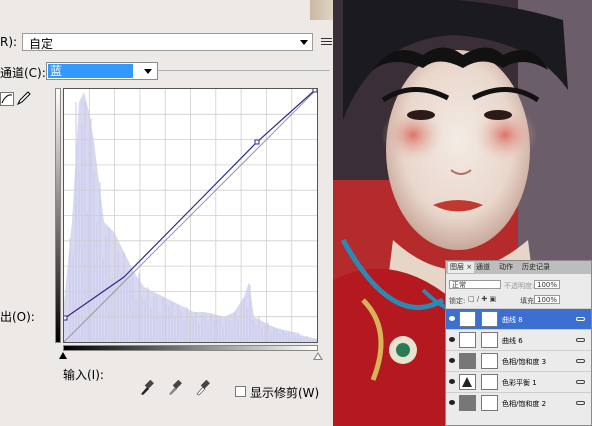 The width and height of the screenshot is (592, 426). I want to click on curve-point-tool-button, so click(7, 99).